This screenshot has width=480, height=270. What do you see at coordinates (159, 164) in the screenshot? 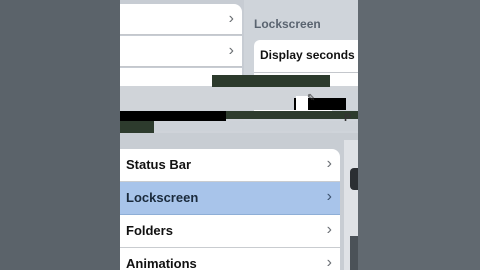
I see `list-item-label: Status Bar` at bounding box center [159, 164].